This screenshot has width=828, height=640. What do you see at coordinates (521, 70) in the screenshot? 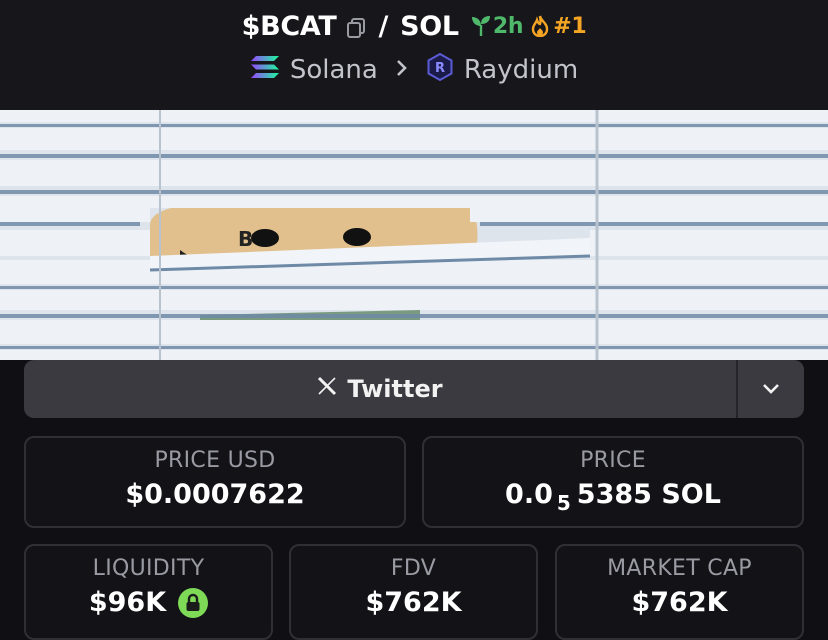
I see `dex-link: Raydium` at bounding box center [521, 70].